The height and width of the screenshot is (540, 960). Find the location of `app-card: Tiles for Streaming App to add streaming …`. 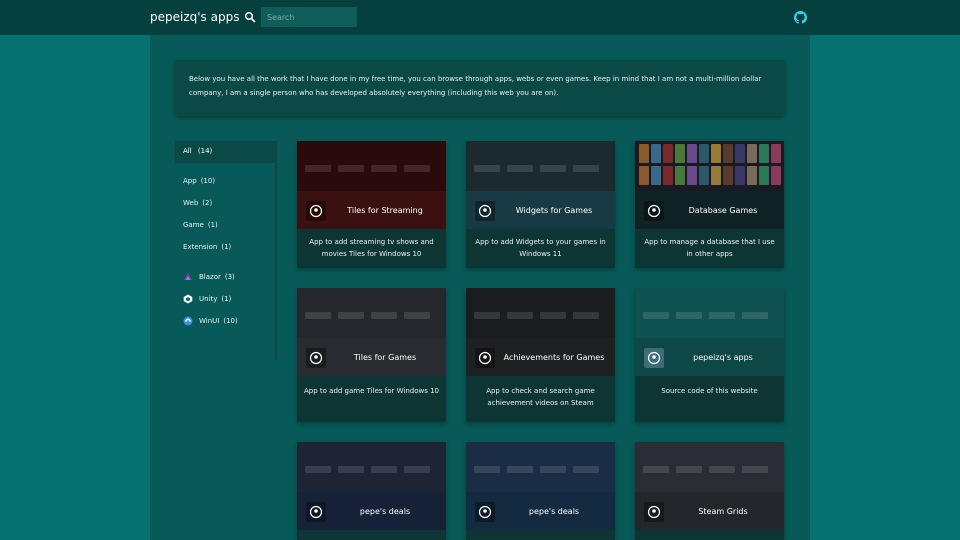

app-card: Tiles for Streaming App to add streaming … is located at coordinates (371, 204).